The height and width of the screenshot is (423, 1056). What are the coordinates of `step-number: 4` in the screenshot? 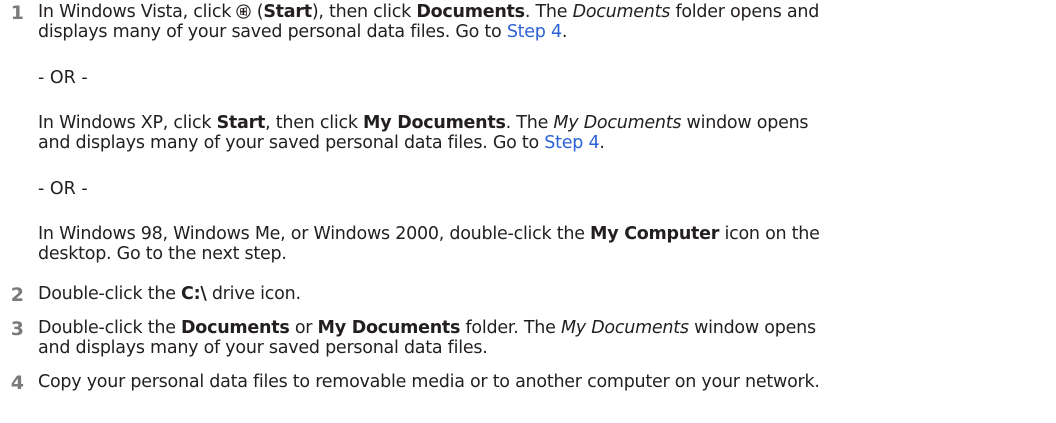 It's located at (17, 383).